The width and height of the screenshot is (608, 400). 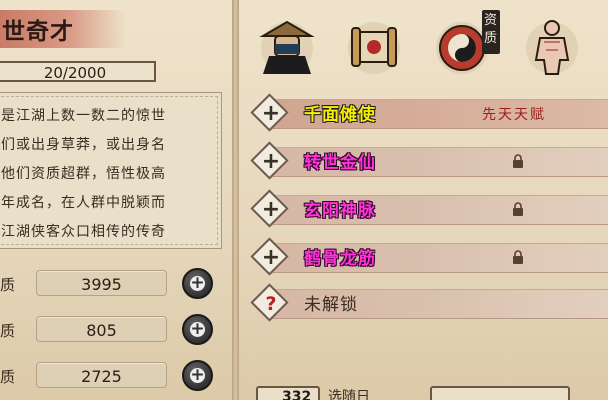 I want to click on stat-value: 805, so click(x=101, y=330).